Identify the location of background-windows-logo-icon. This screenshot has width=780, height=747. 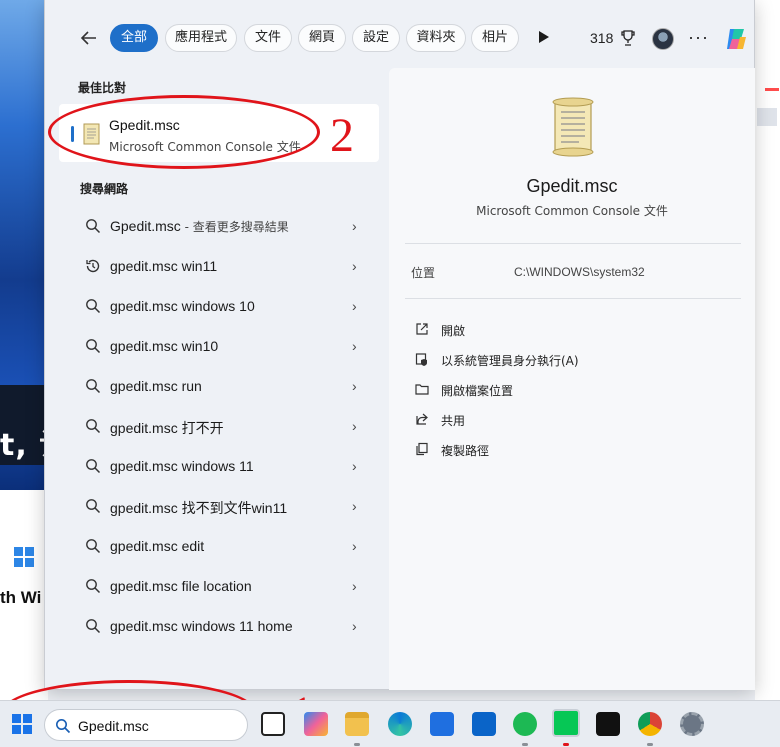
(24, 557).